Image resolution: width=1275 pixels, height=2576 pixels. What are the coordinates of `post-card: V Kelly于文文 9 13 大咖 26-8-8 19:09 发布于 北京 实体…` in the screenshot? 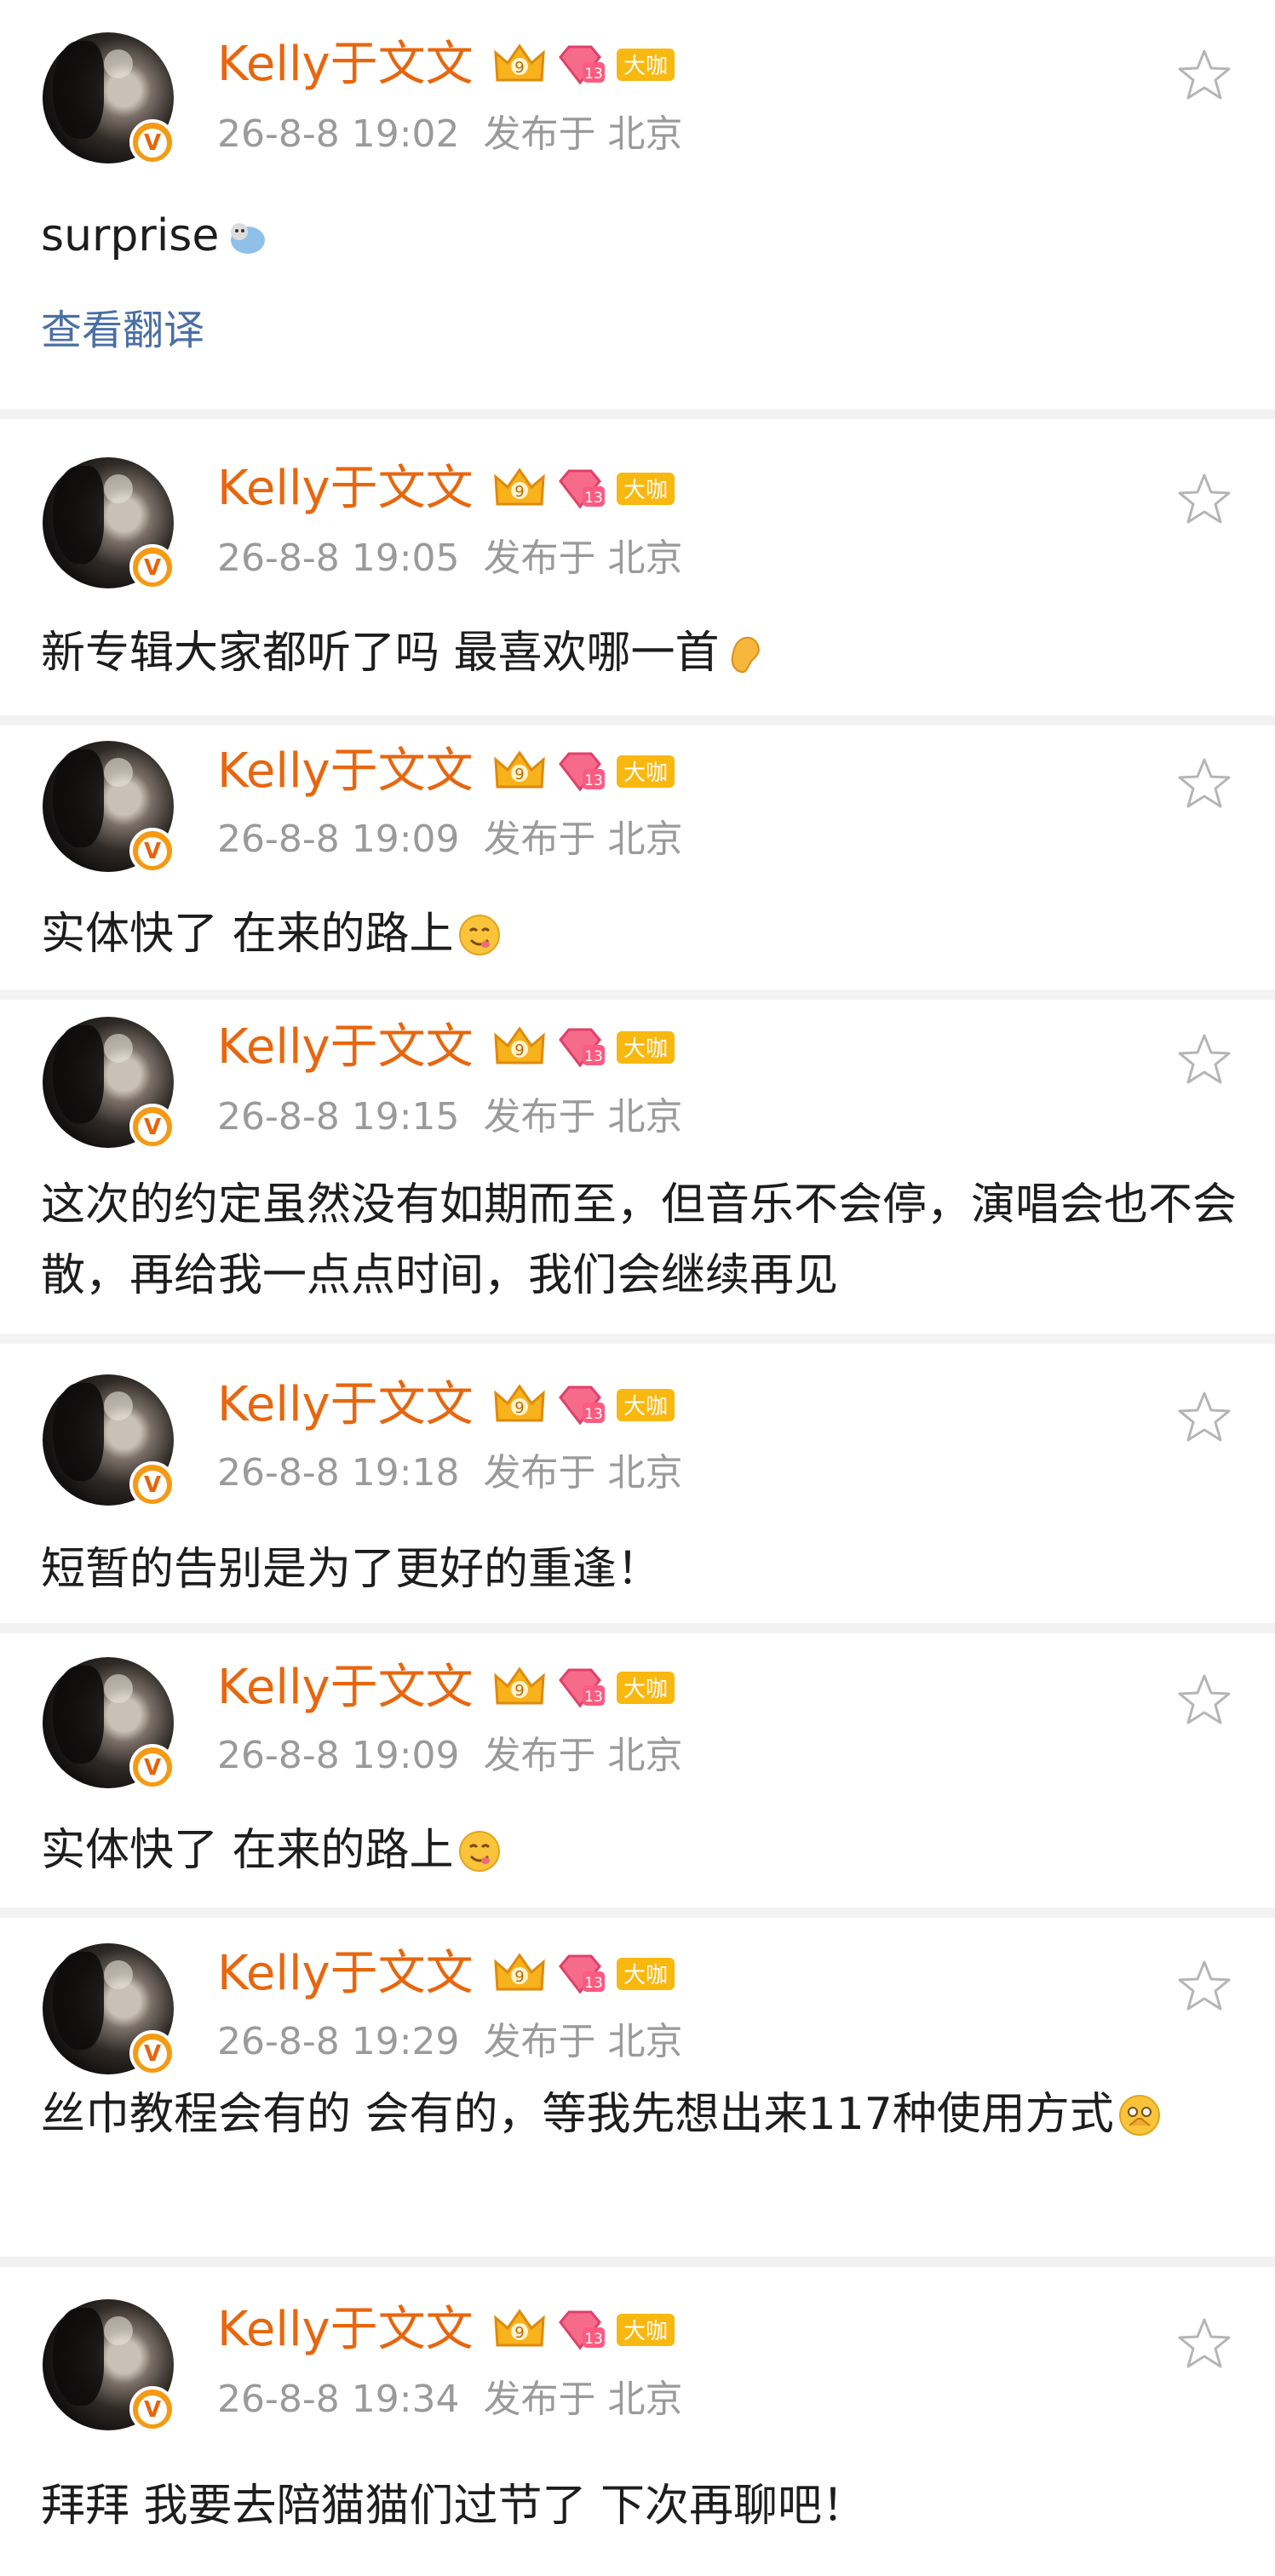 It's located at (637, 1770).